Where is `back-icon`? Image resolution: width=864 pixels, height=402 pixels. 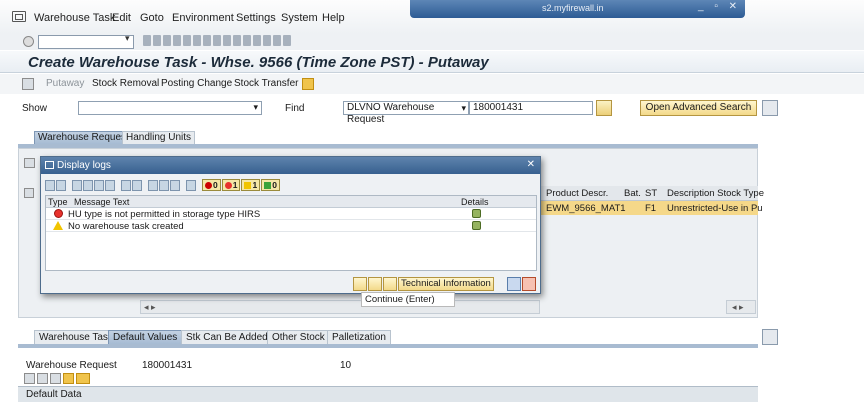
back-icon is located at coordinates (157, 40).